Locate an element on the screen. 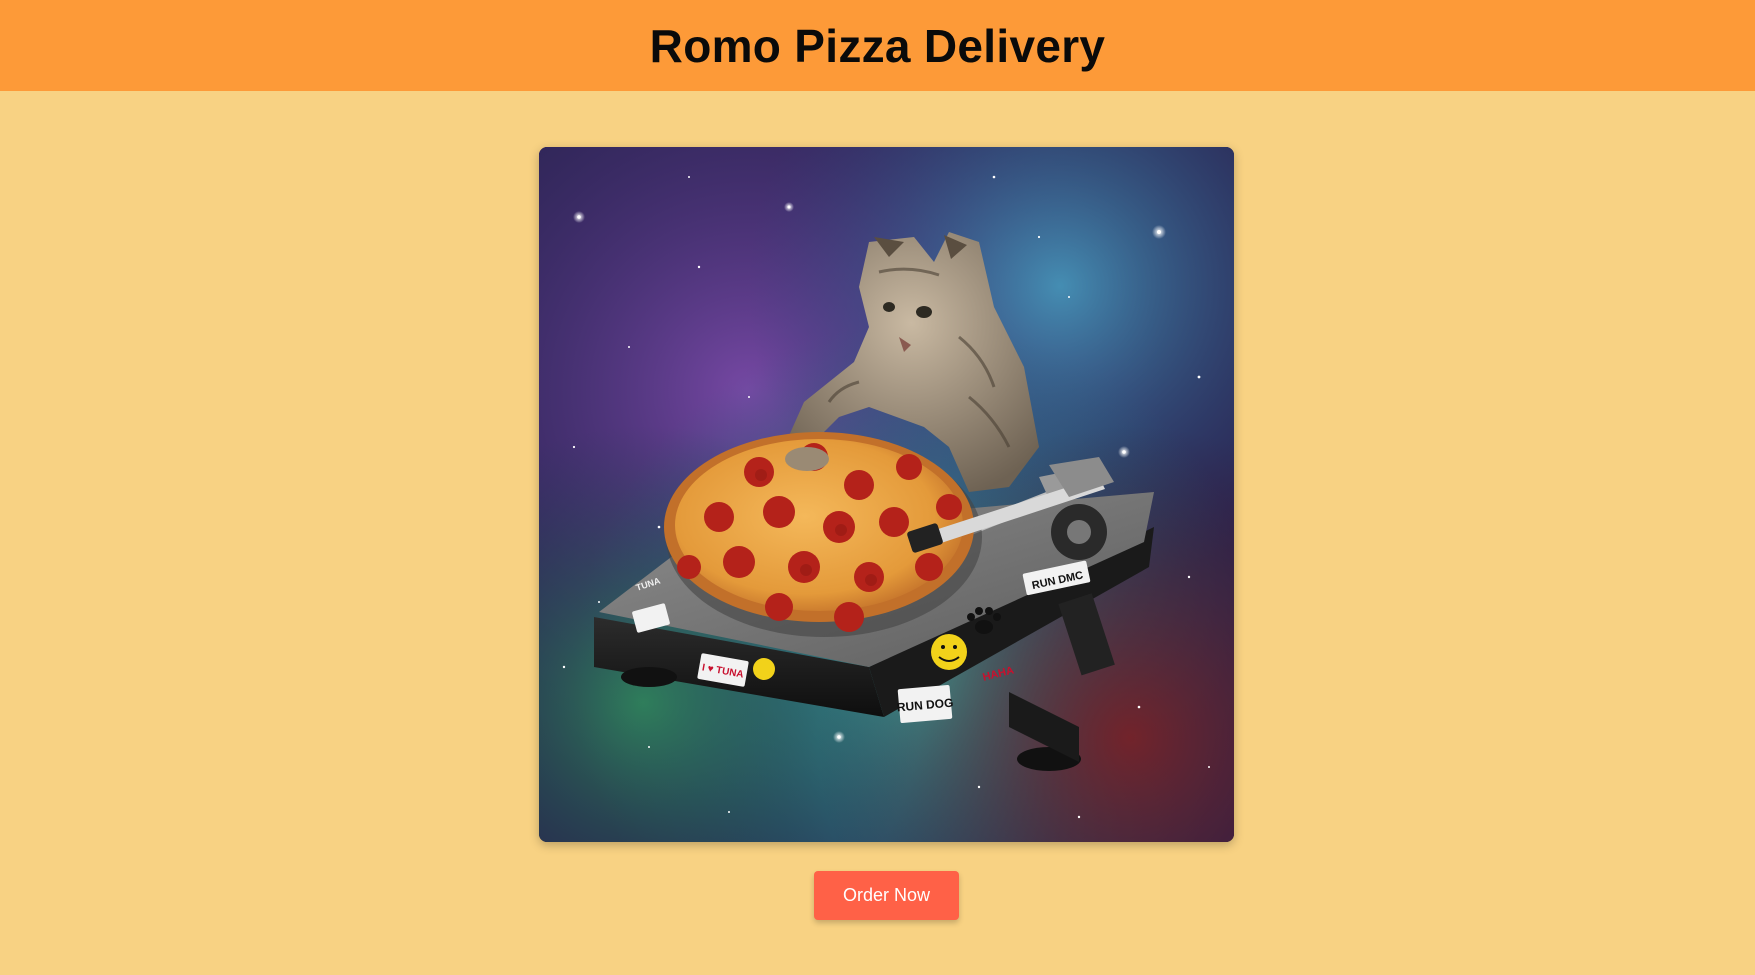 The image size is (1755, 975). page-title: Romo Pizza Delivery is located at coordinates (877, 45).